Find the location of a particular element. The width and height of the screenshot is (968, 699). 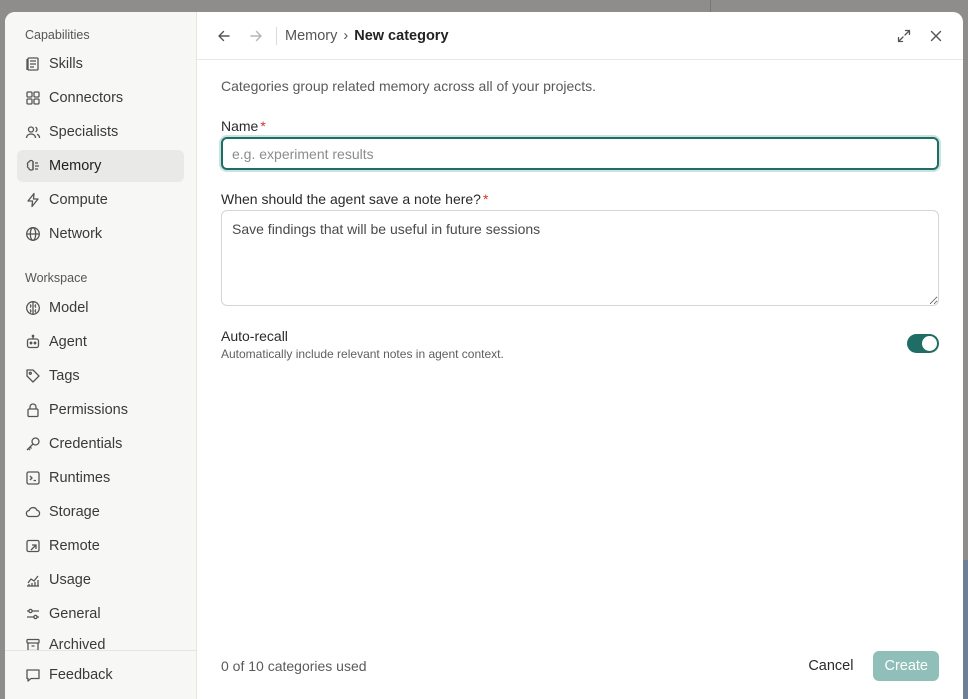

sidebar-item-compute: Compute is located at coordinates (100, 200).